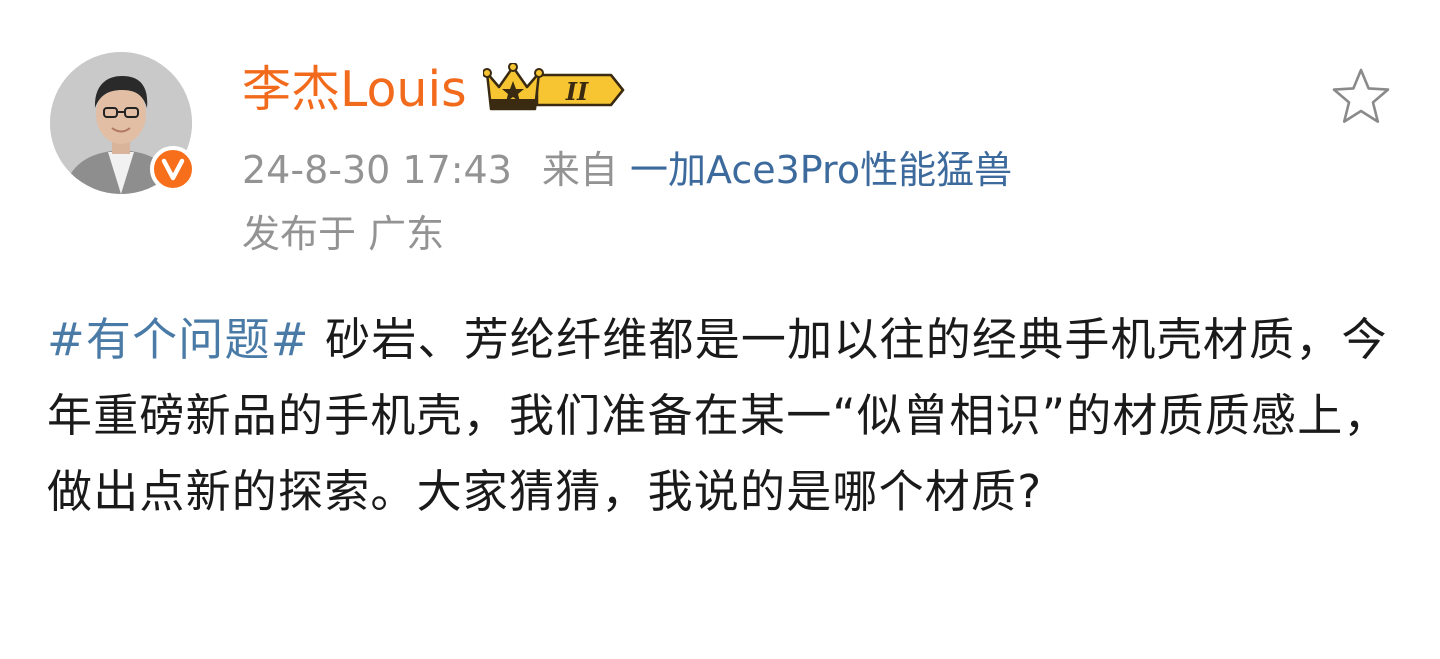  I want to click on post-location: 发布于 广东, so click(343, 234).